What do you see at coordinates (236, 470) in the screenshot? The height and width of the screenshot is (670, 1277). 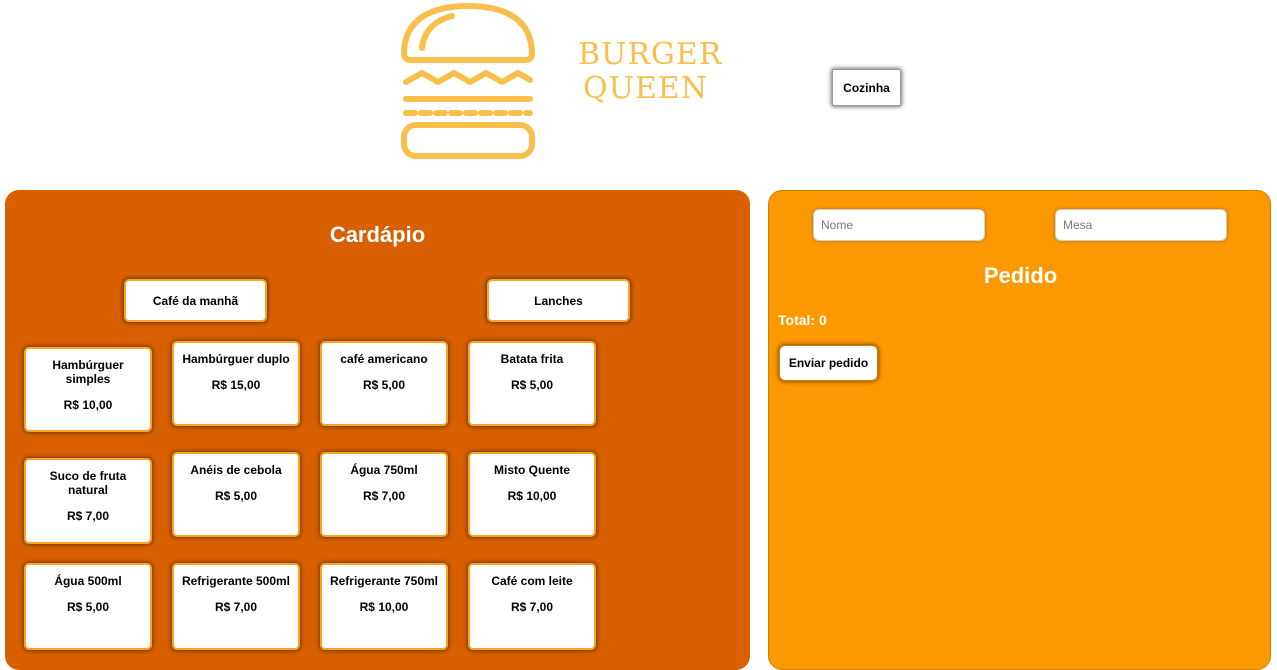 I see `menu-item-name: Anéis de cebola` at bounding box center [236, 470].